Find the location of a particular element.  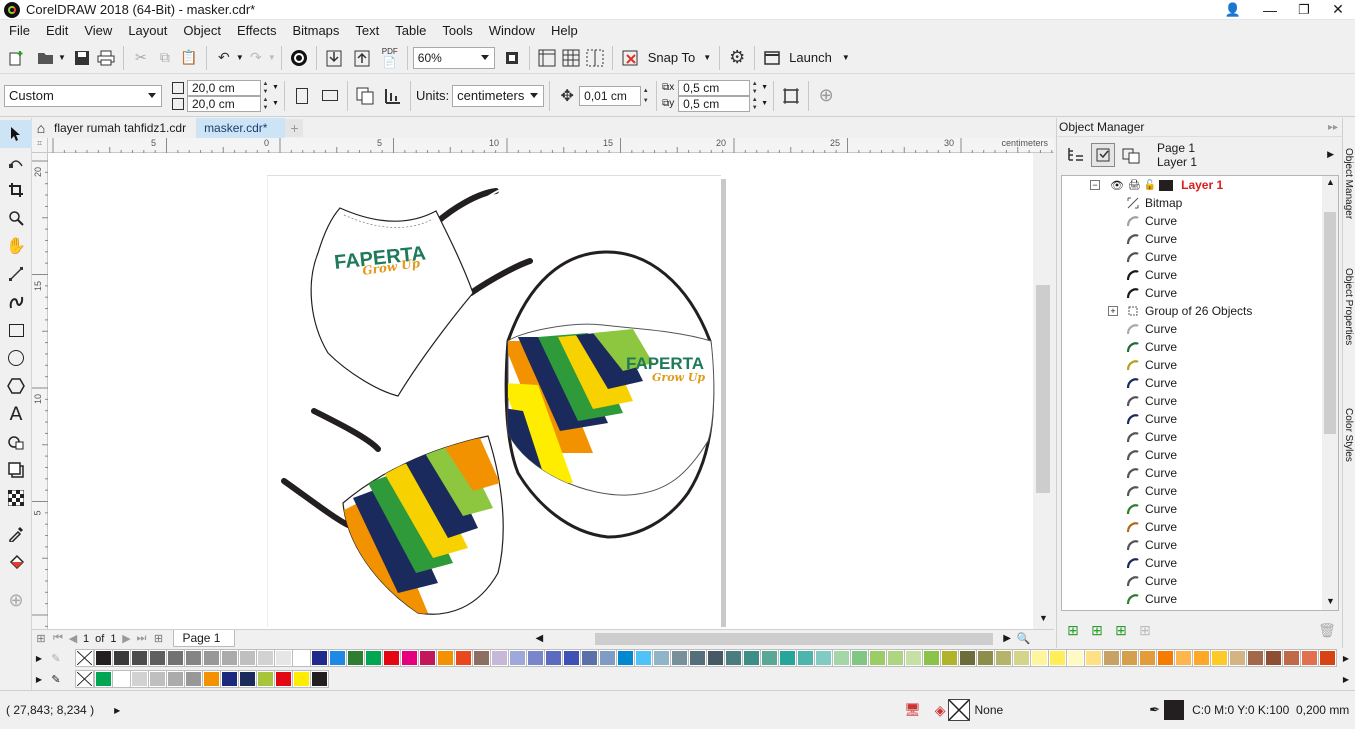

interactive-fill-tool-icon is located at coordinates (16, 562).